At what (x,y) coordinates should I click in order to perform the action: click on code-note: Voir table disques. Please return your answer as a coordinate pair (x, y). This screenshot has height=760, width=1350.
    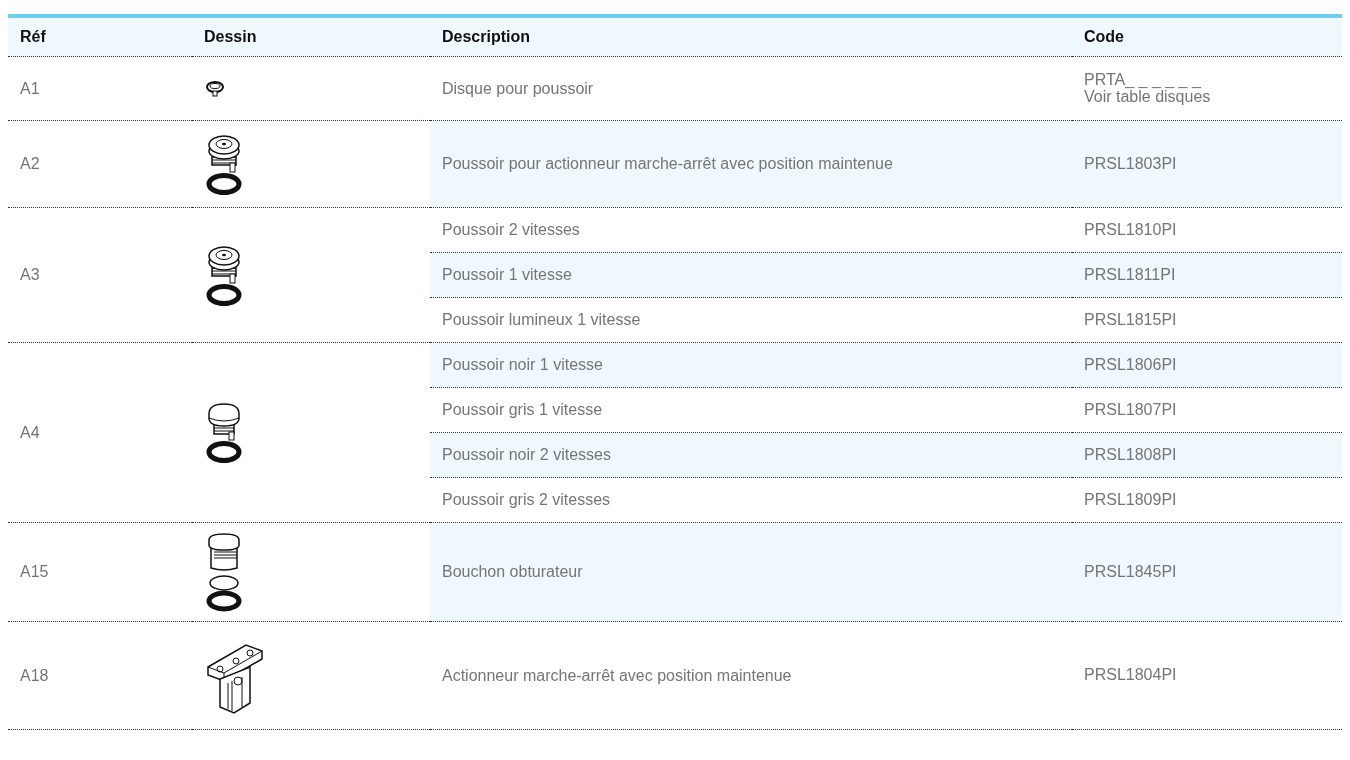
    Looking at the image, I should click on (1148, 97).